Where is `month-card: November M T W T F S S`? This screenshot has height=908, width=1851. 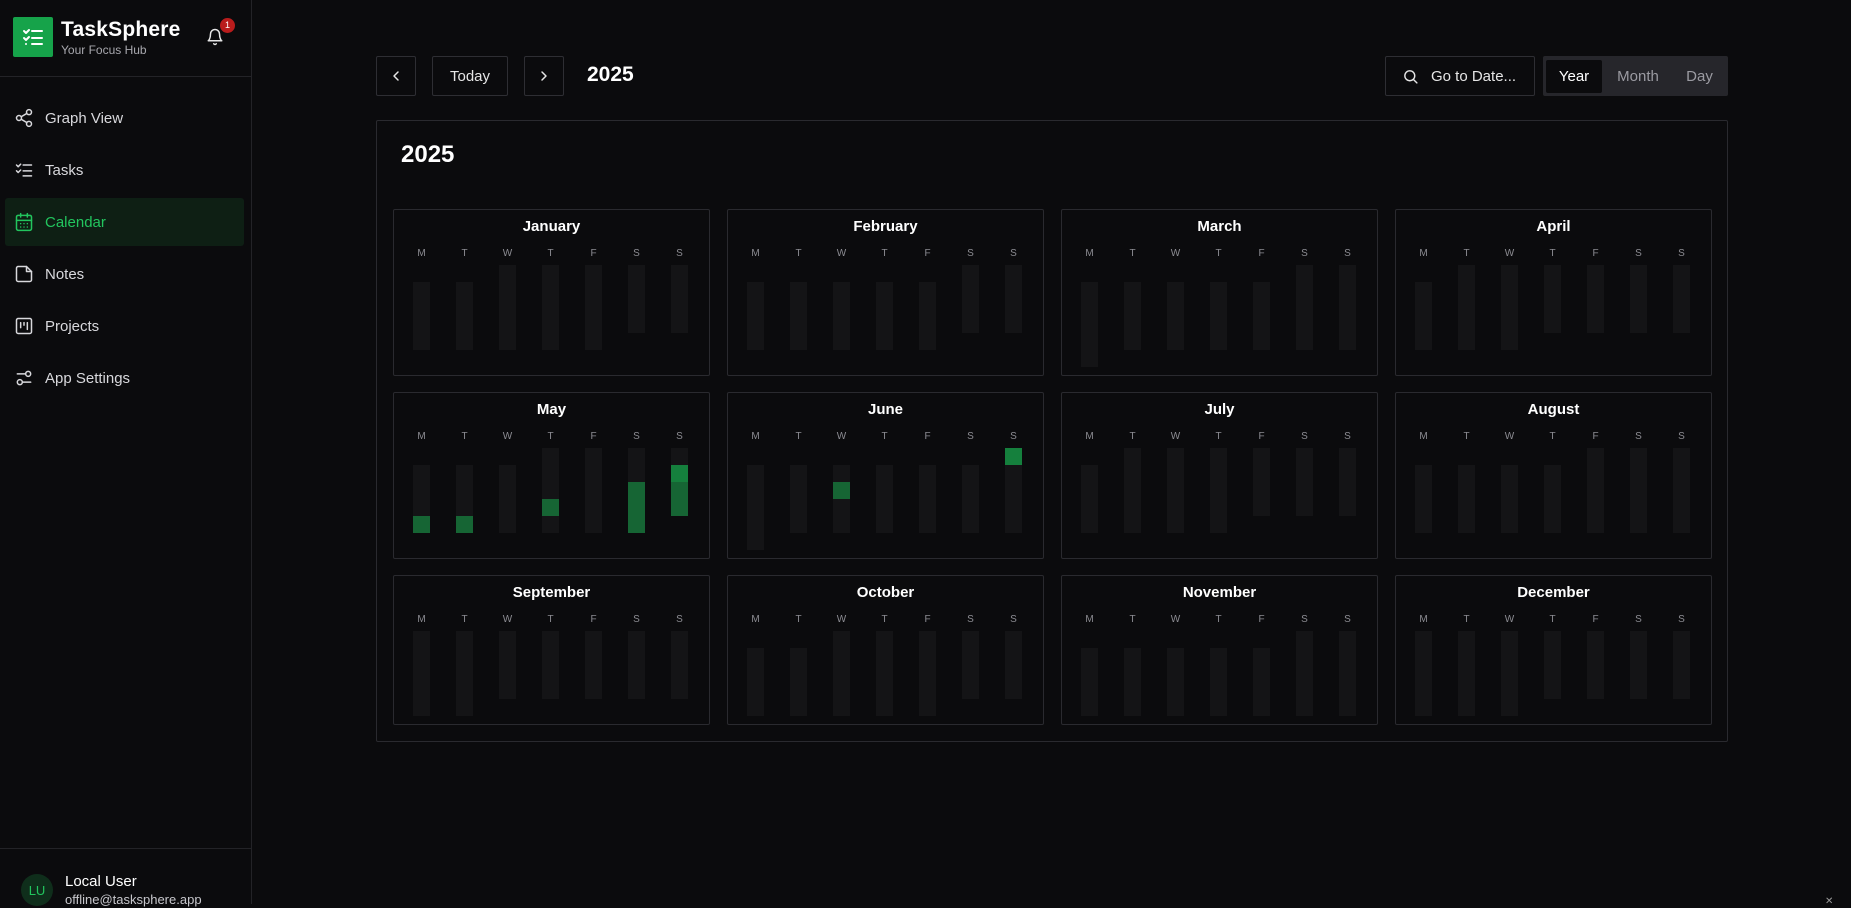
month-card: November M T W T F S S is located at coordinates (1219, 650).